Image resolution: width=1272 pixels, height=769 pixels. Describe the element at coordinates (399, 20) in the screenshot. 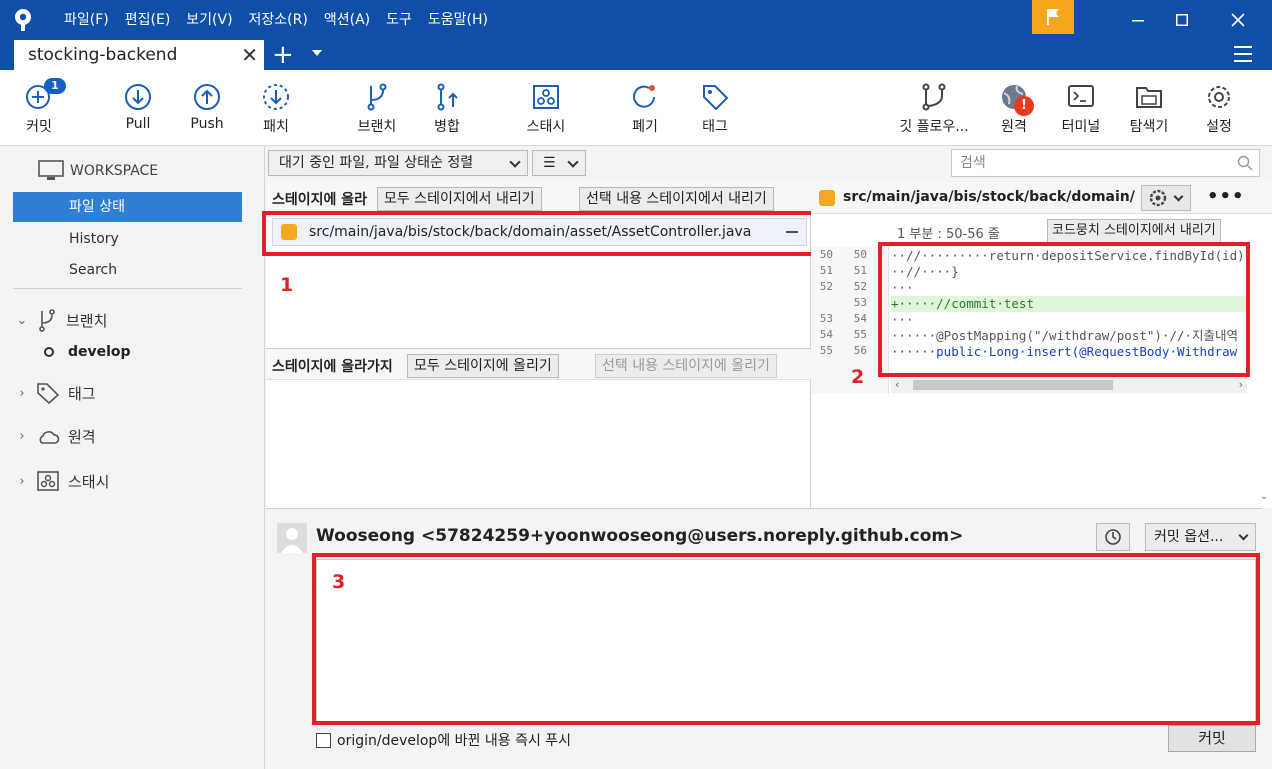

I see `menu-tools: 도구` at that location.